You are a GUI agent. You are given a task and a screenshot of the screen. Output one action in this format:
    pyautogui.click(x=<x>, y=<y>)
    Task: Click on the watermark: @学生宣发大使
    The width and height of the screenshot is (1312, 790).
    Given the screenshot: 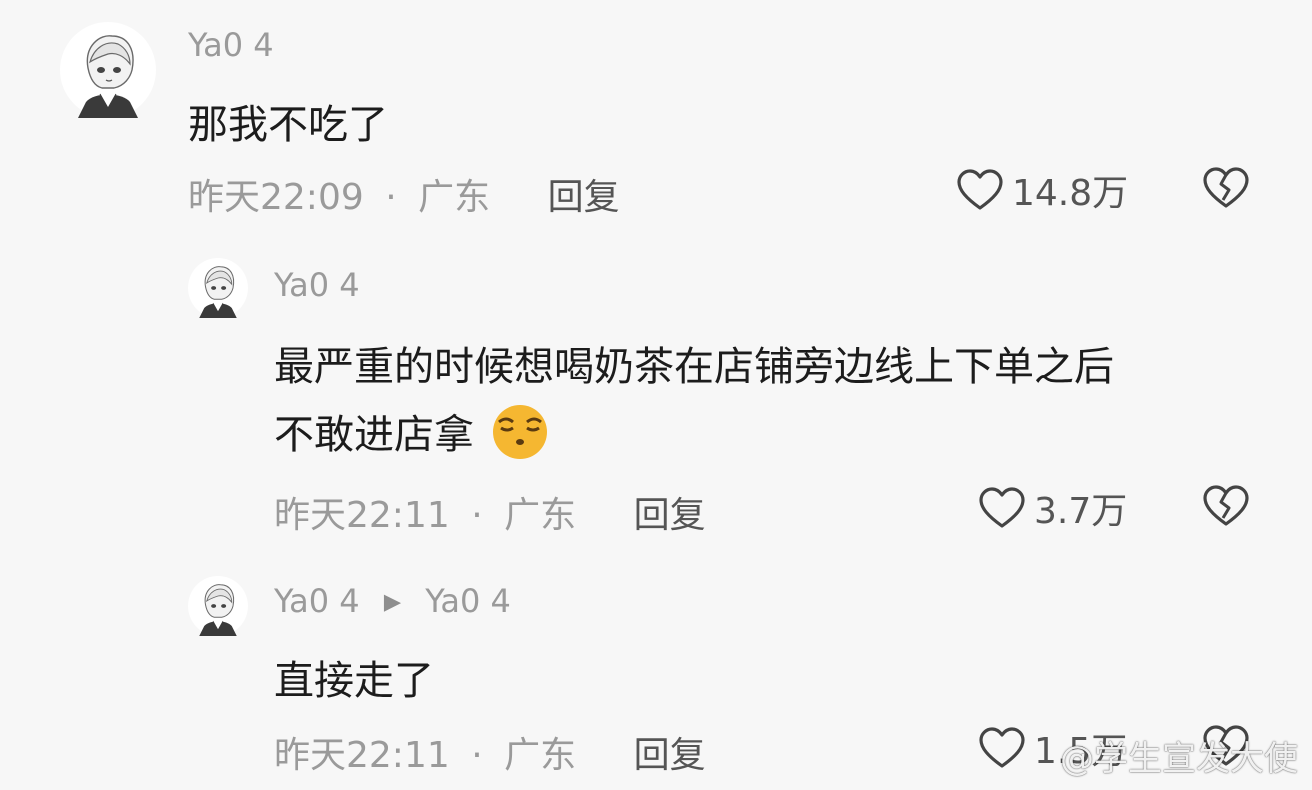 What is the action you would take?
    pyautogui.click(x=1179, y=759)
    